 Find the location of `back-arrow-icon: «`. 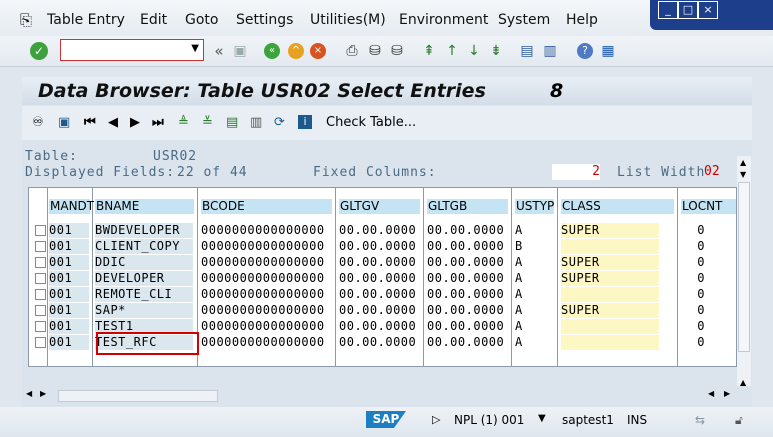

back-arrow-icon: « is located at coordinates (272, 51).